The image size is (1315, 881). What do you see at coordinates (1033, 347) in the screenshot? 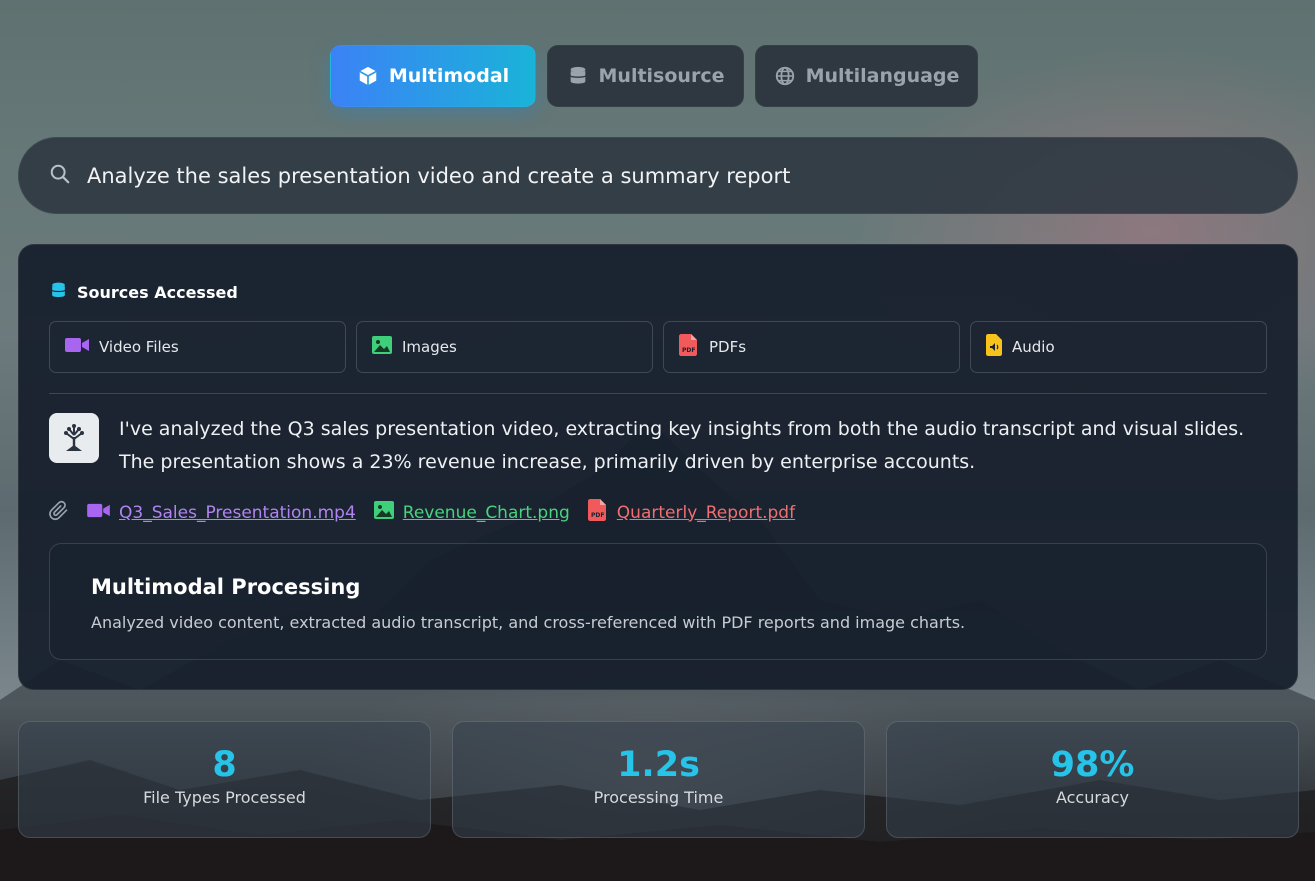
I see `source-label: Audio` at bounding box center [1033, 347].